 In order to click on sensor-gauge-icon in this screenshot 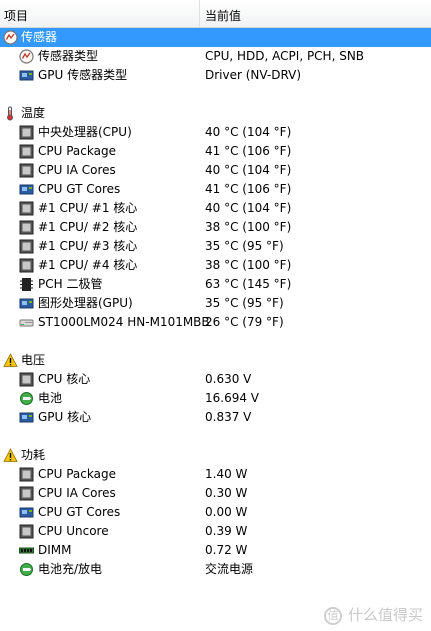, I will do `click(10, 37)`.